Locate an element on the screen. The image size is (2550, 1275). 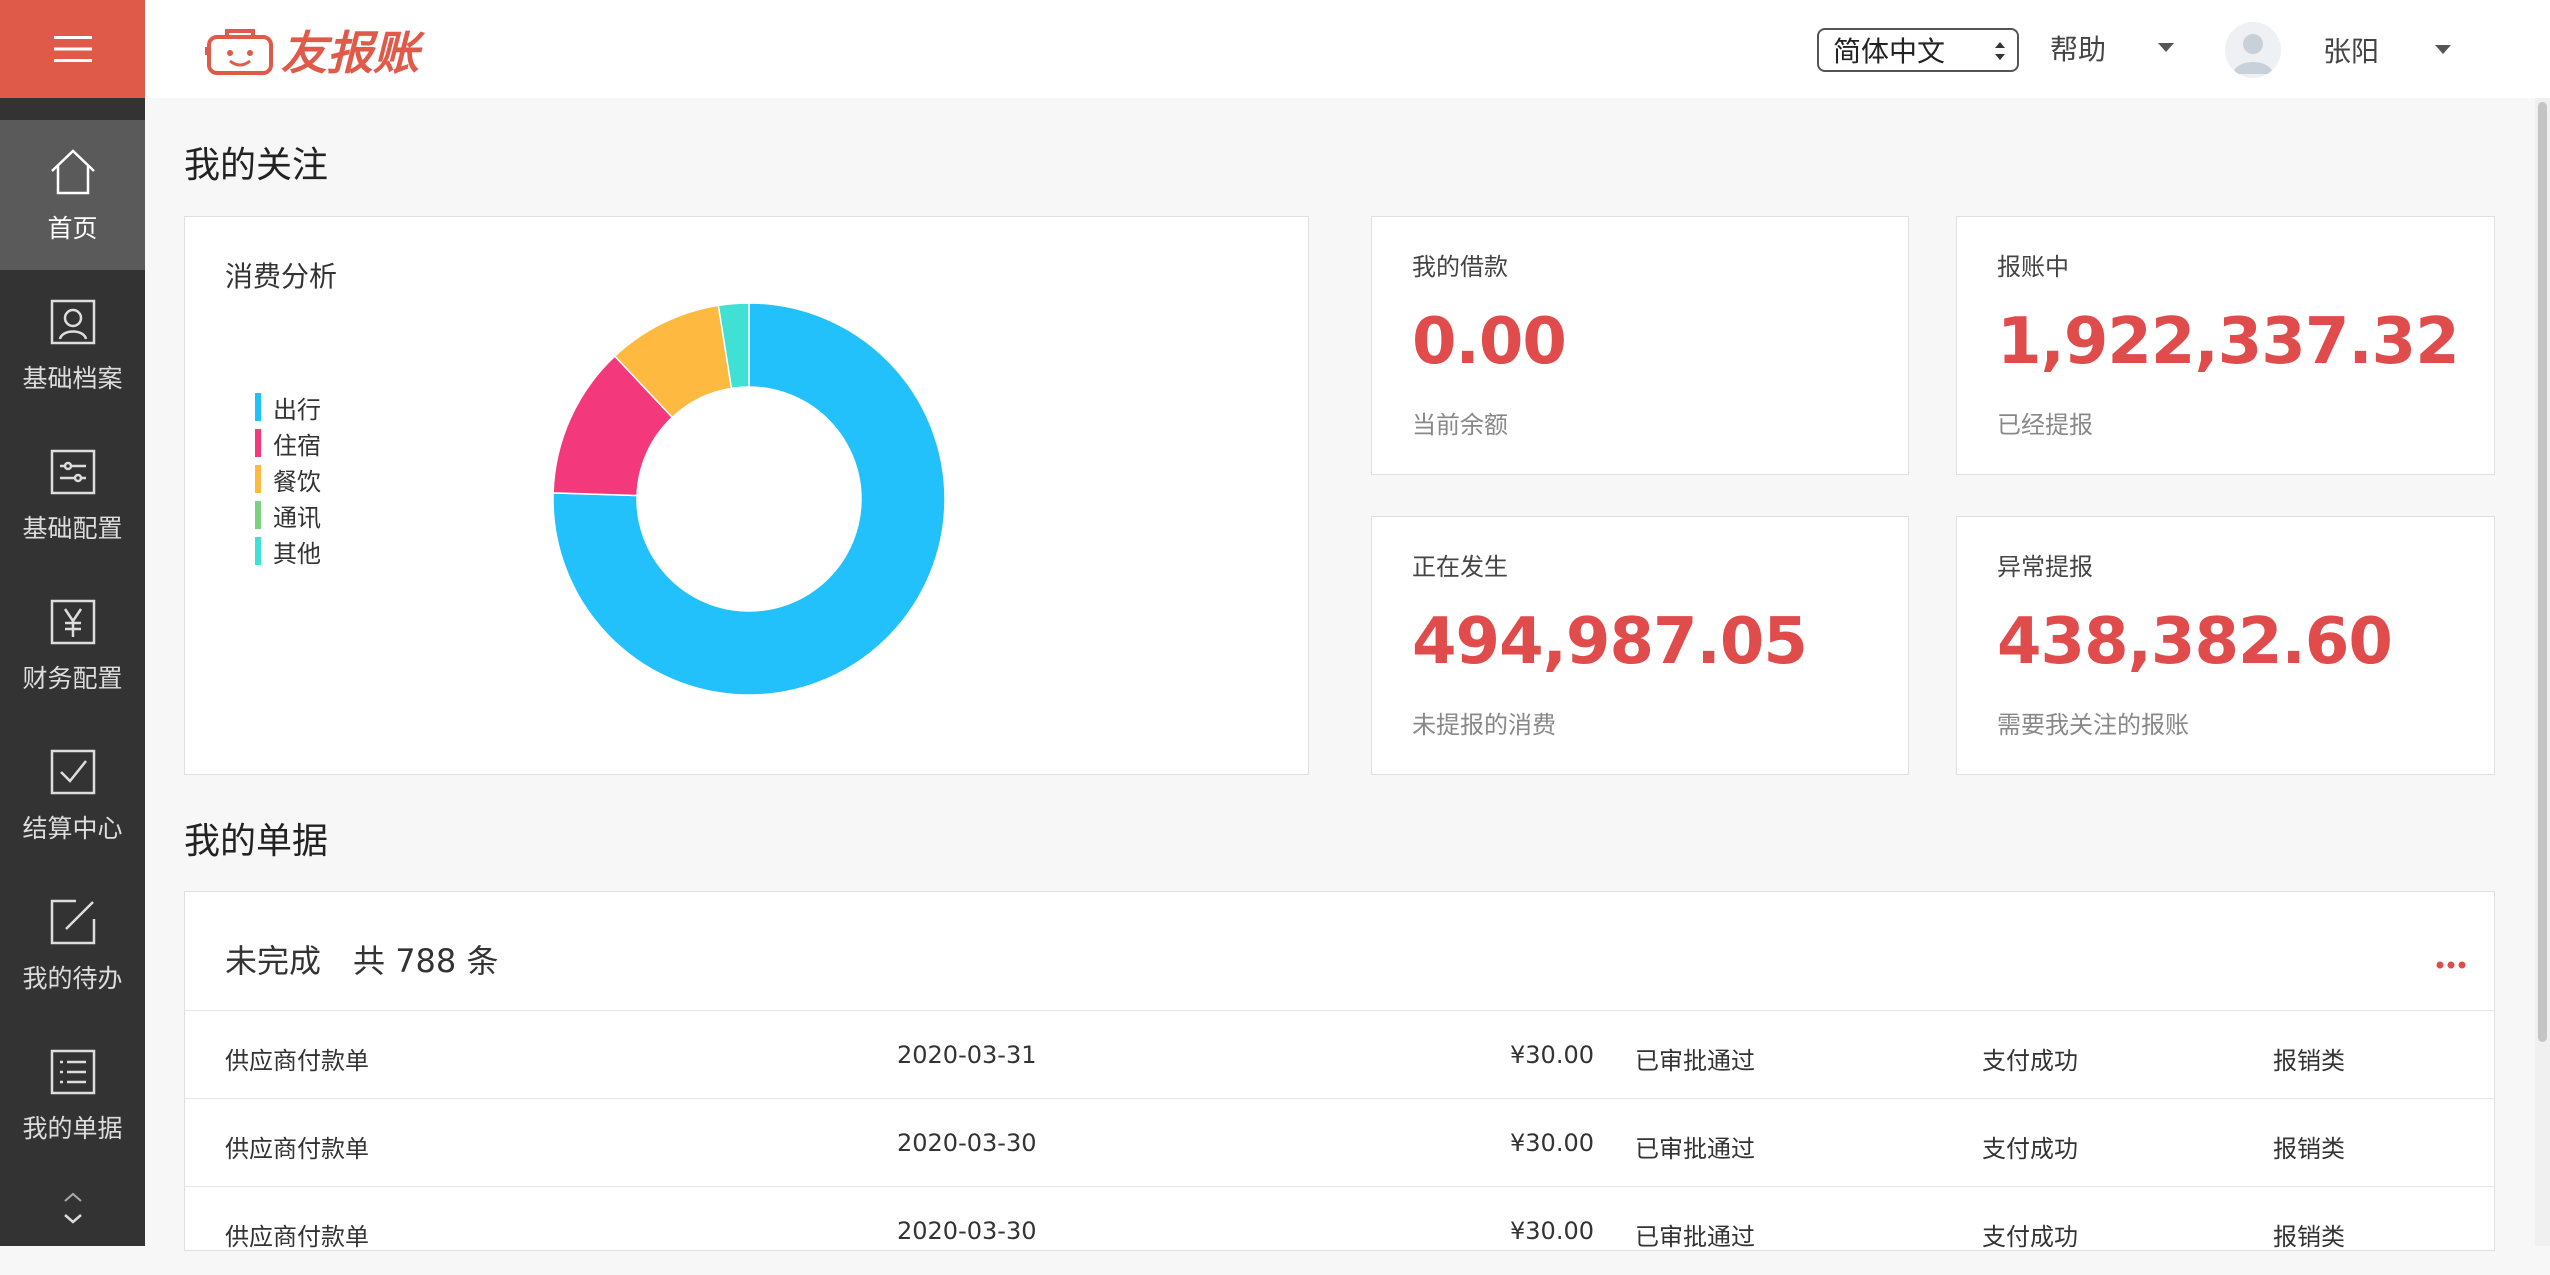
legend-label: 通讯 is located at coordinates (297, 517).